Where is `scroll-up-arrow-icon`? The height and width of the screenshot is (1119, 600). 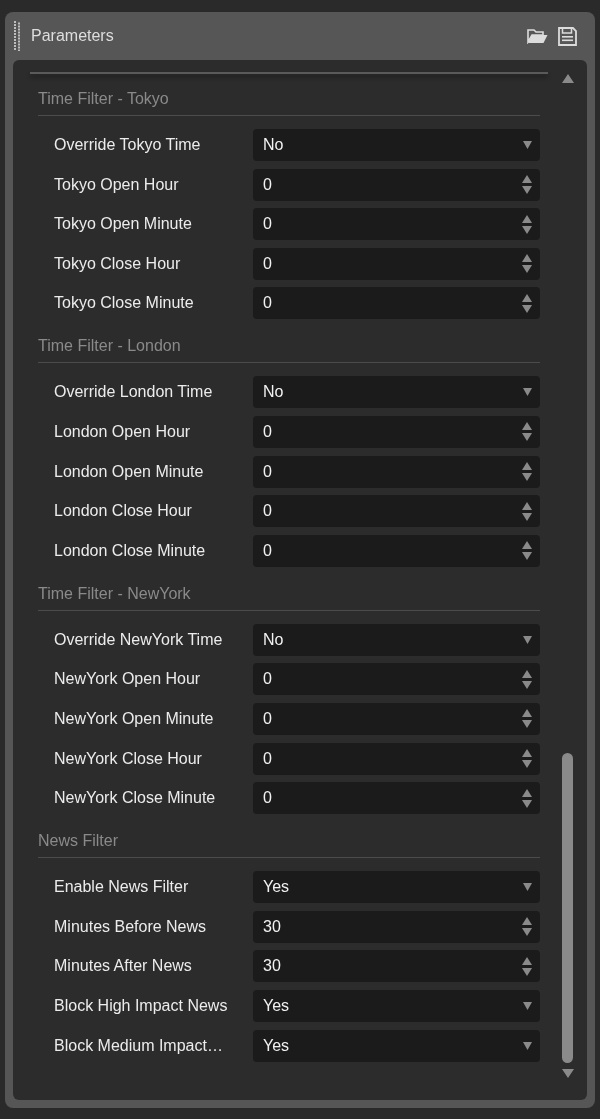 scroll-up-arrow-icon is located at coordinates (567, 78).